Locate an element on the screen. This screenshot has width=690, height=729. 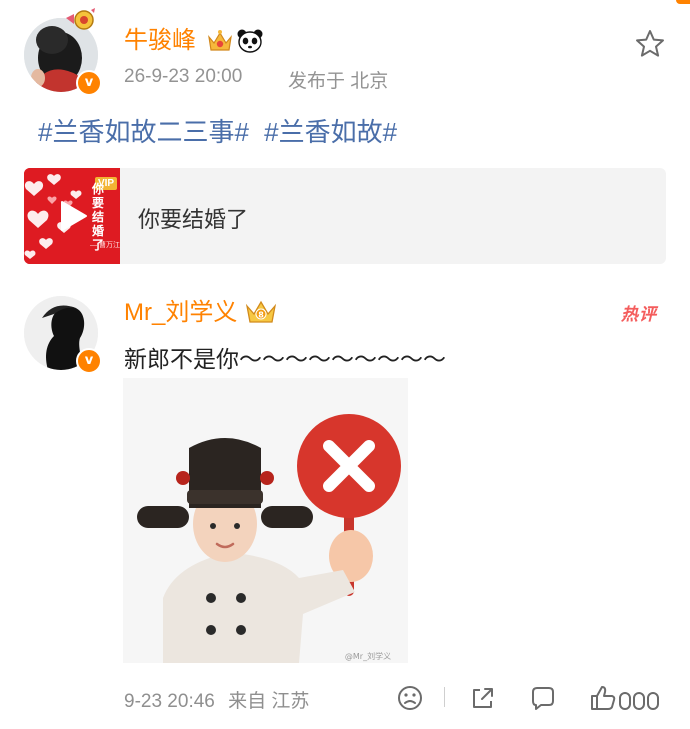
cover-artist-text: — 曹万江 is located at coordinates (105, 245).